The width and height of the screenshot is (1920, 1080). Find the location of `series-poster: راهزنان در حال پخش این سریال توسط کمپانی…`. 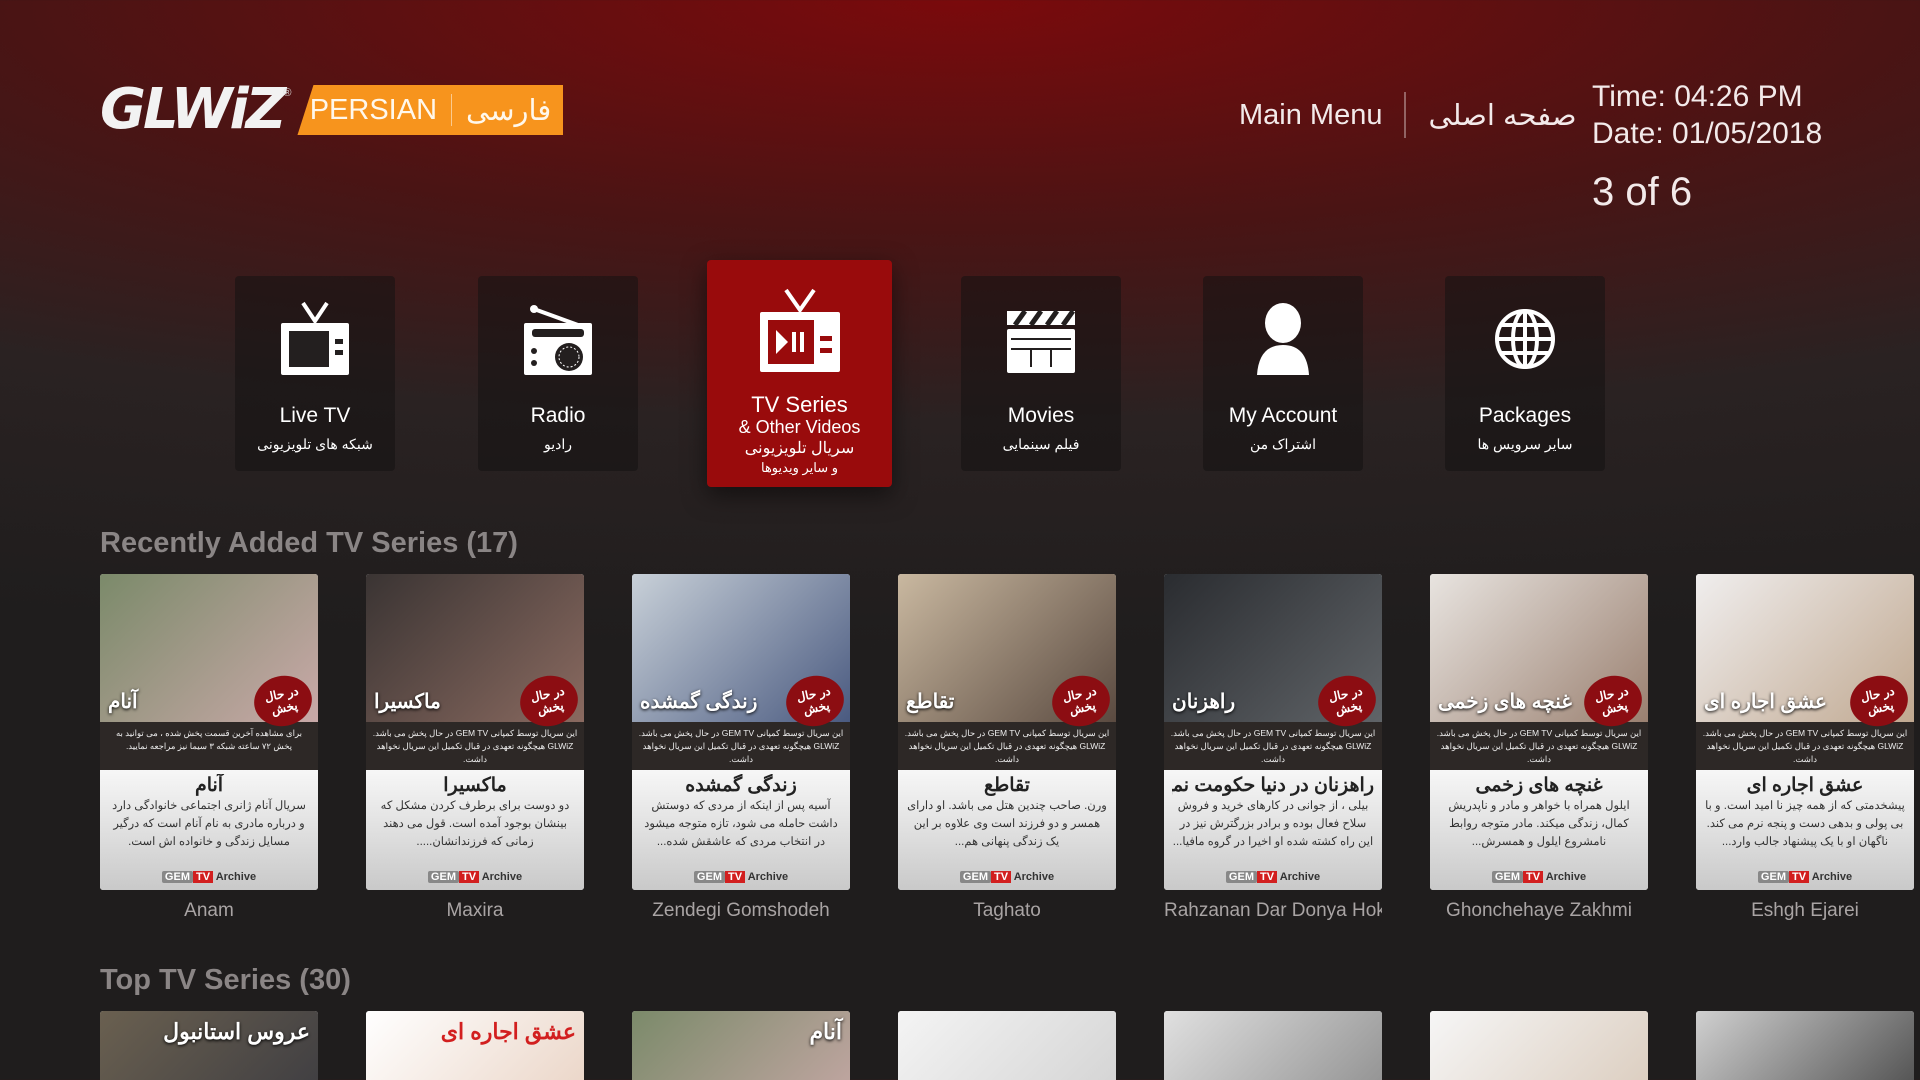

series-poster: راهزنان در حال پخش این سریال توسط کمپانی… is located at coordinates (1273, 732).